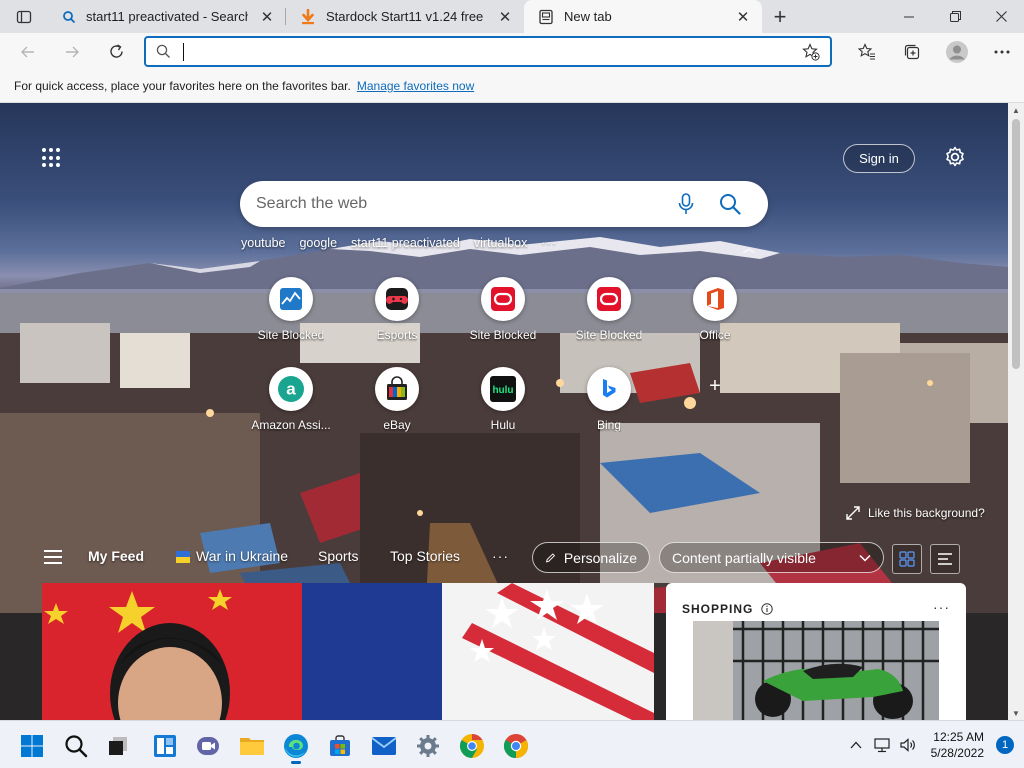 The width and height of the screenshot is (1024, 768). Describe the element at coordinates (503, 425) in the screenshot. I see `tile-label: Hulu` at that location.